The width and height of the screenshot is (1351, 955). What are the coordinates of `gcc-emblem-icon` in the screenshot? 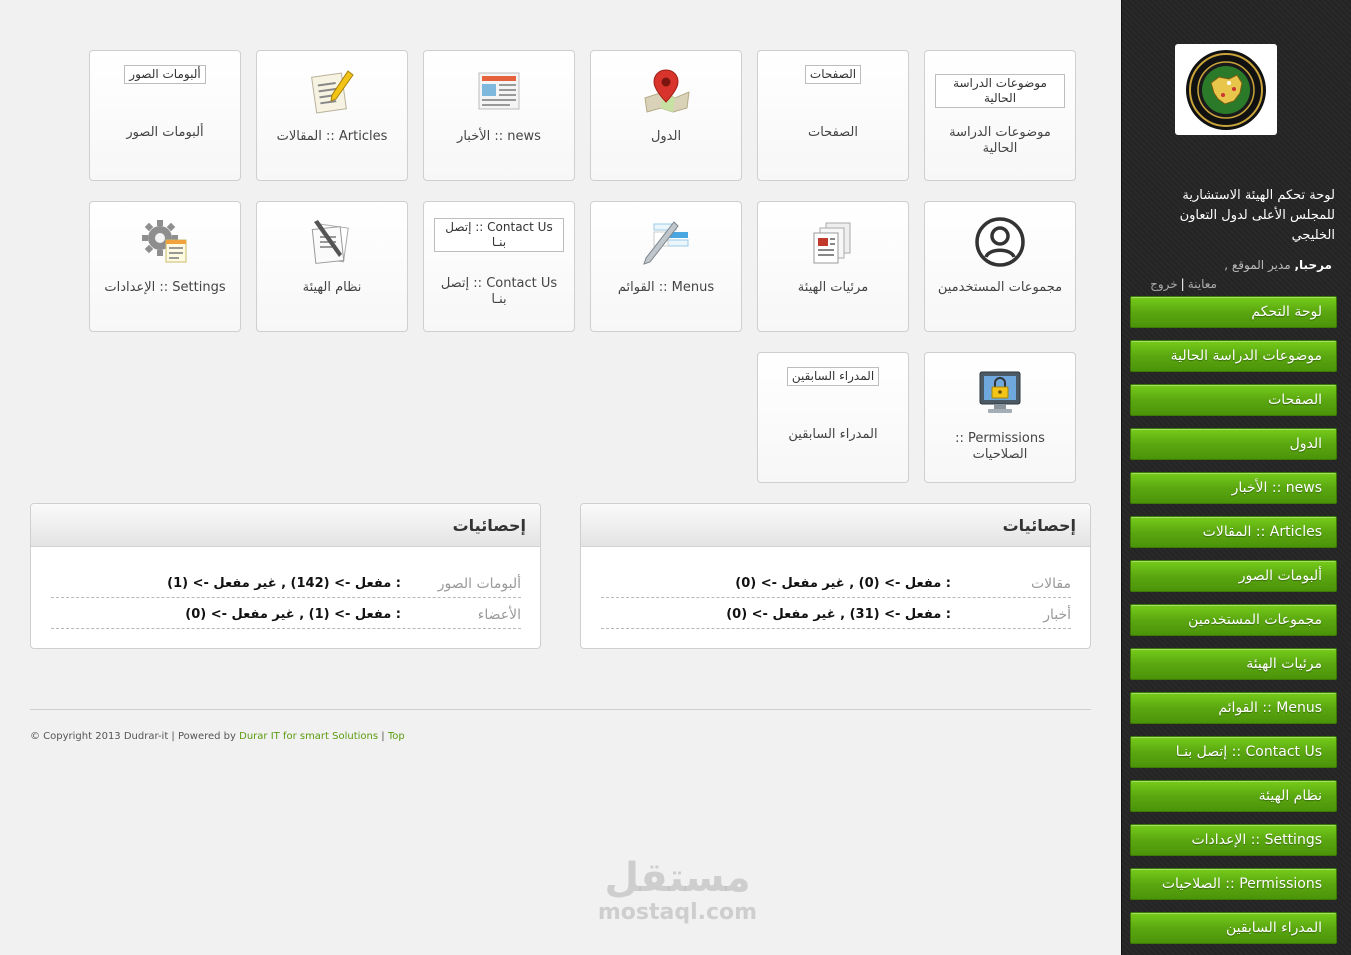 It's located at (1226, 89).